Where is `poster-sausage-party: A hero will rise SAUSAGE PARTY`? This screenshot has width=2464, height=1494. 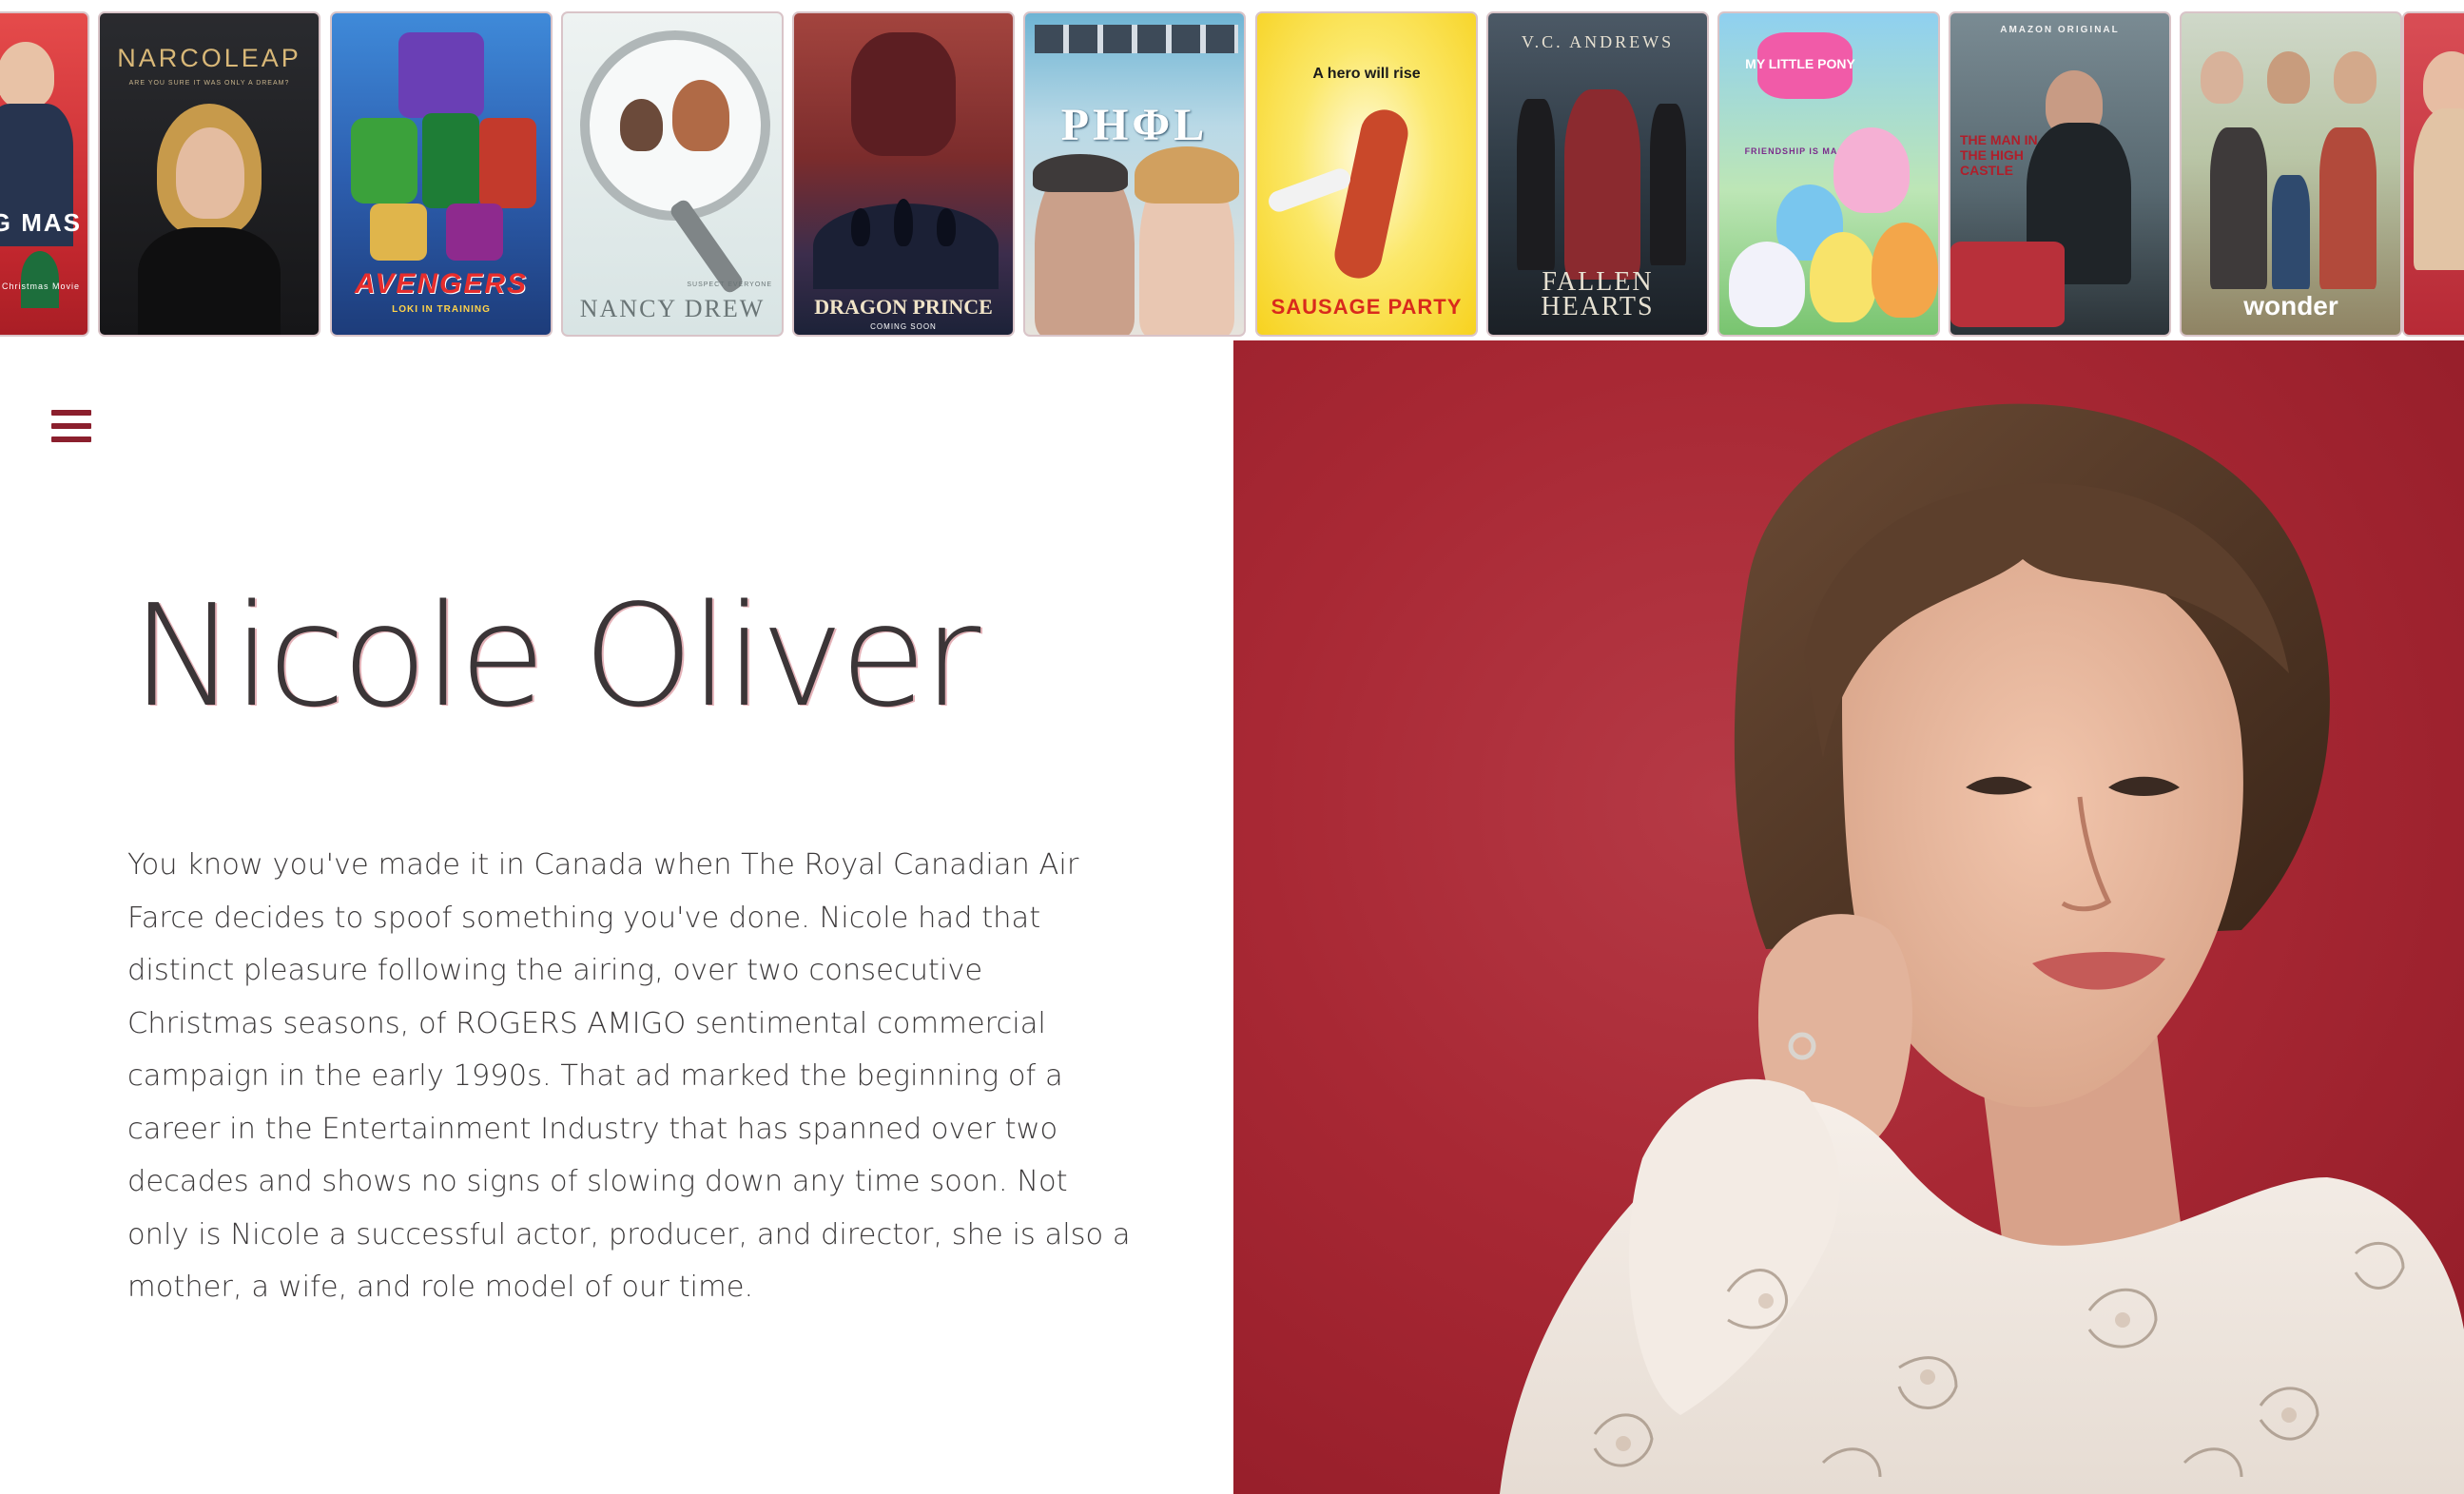 poster-sausage-party: A hero will rise SAUSAGE PARTY is located at coordinates (1367, 174).